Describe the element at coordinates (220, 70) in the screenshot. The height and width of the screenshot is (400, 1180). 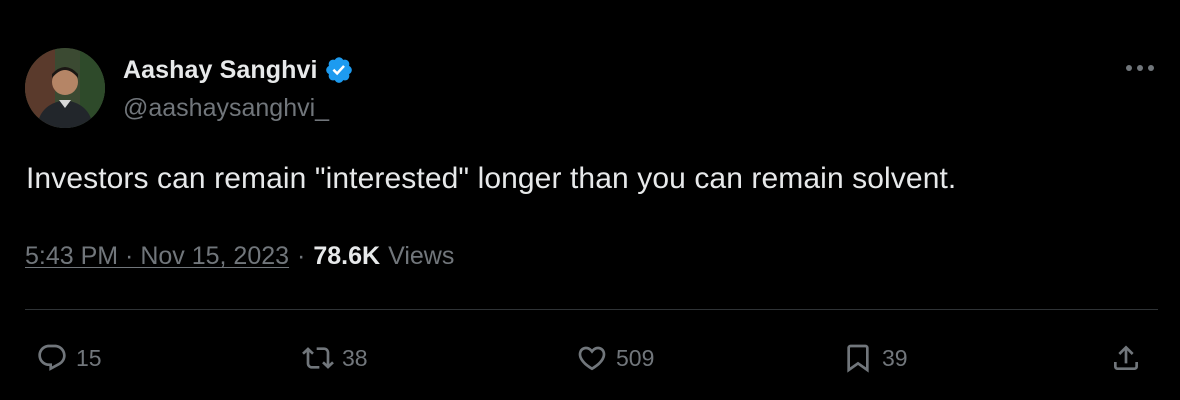
I see `author-display-name: Aashay Sanghvi` at that location.